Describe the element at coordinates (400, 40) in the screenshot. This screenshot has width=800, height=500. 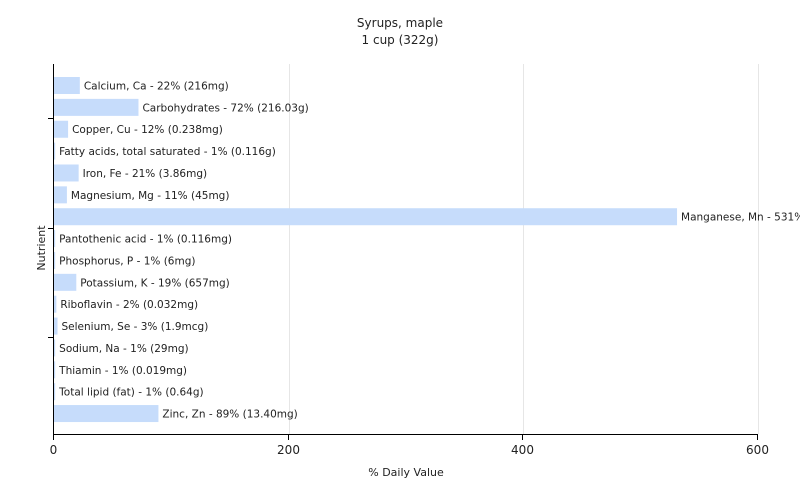
I see `chart-subtitle: 1 cup (322g)` at that location.